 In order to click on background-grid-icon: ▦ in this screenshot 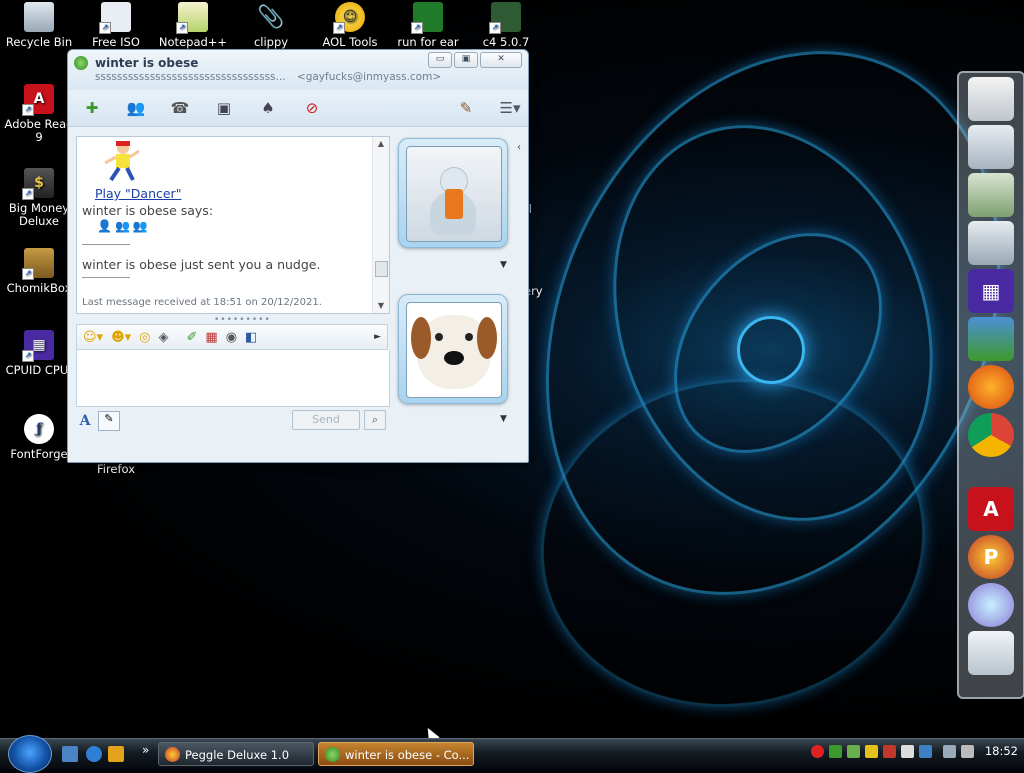, I will do `click(211, 337)`.